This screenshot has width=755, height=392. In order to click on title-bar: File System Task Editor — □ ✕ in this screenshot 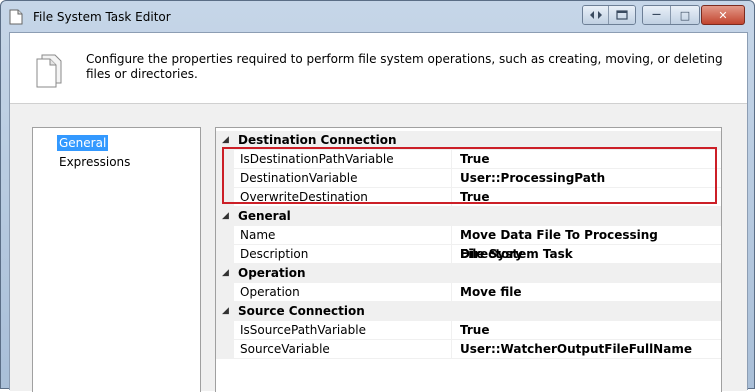, I will do `click(377, 16)`.